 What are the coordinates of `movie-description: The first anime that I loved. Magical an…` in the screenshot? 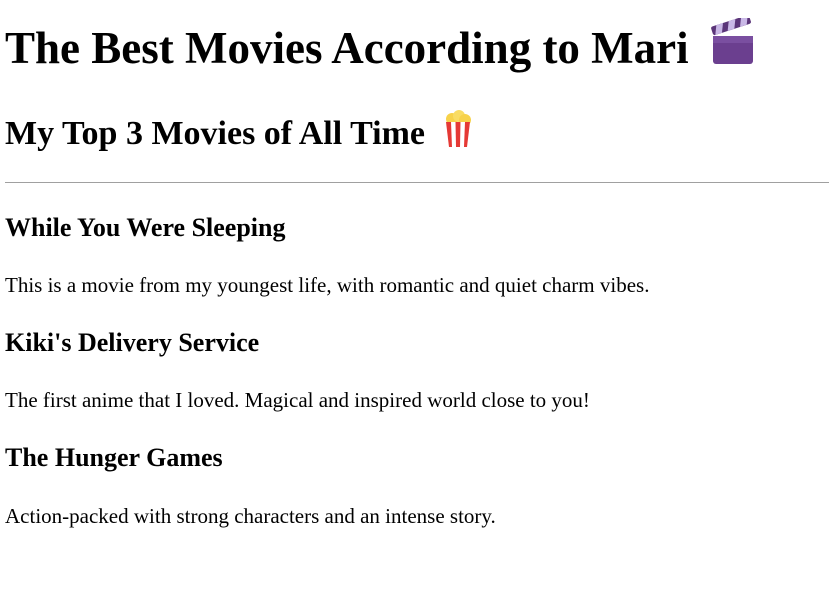 It's located at (297, 400).